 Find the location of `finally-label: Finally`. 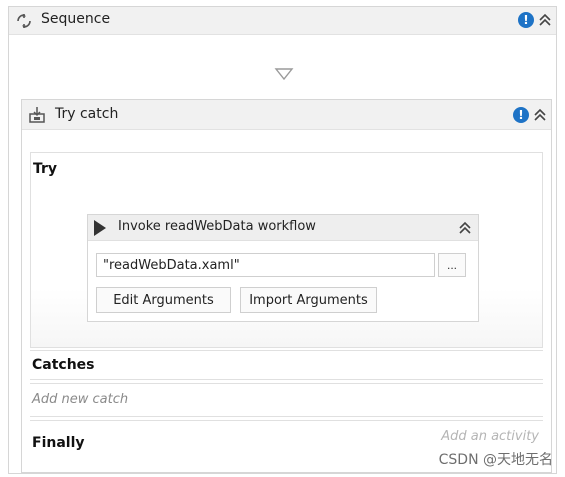

finally-label: Finally is located at coordinates (58, 443).